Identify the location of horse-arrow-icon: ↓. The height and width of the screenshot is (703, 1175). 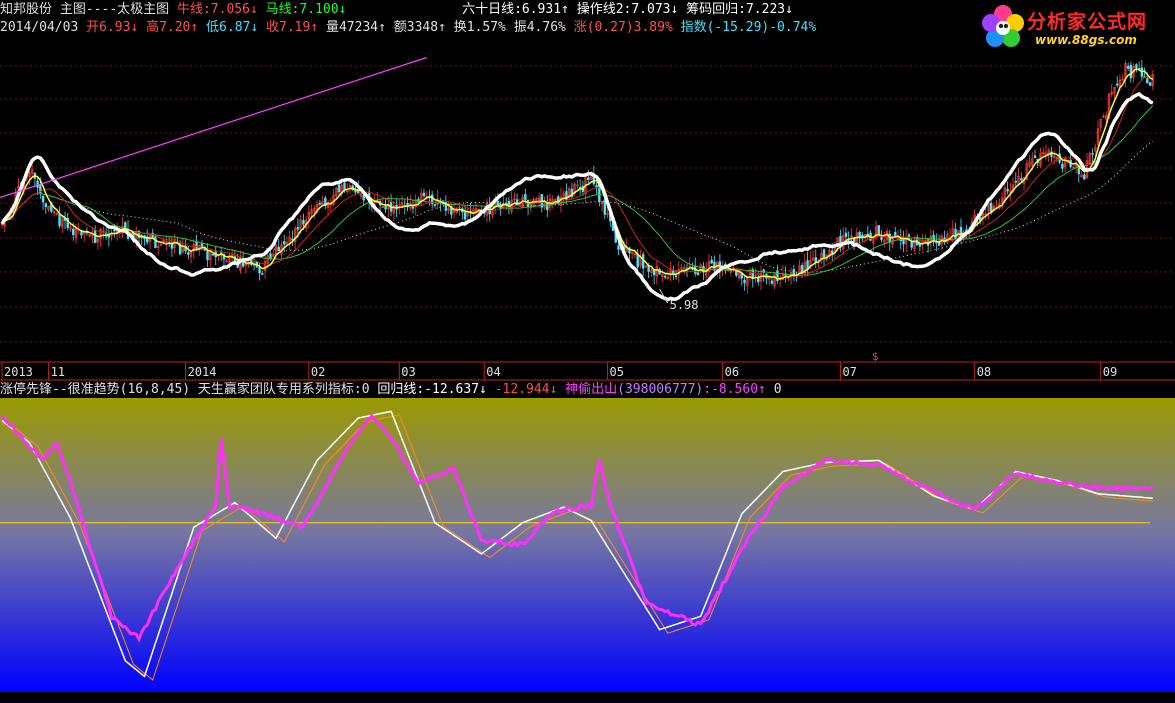
(342, 9).